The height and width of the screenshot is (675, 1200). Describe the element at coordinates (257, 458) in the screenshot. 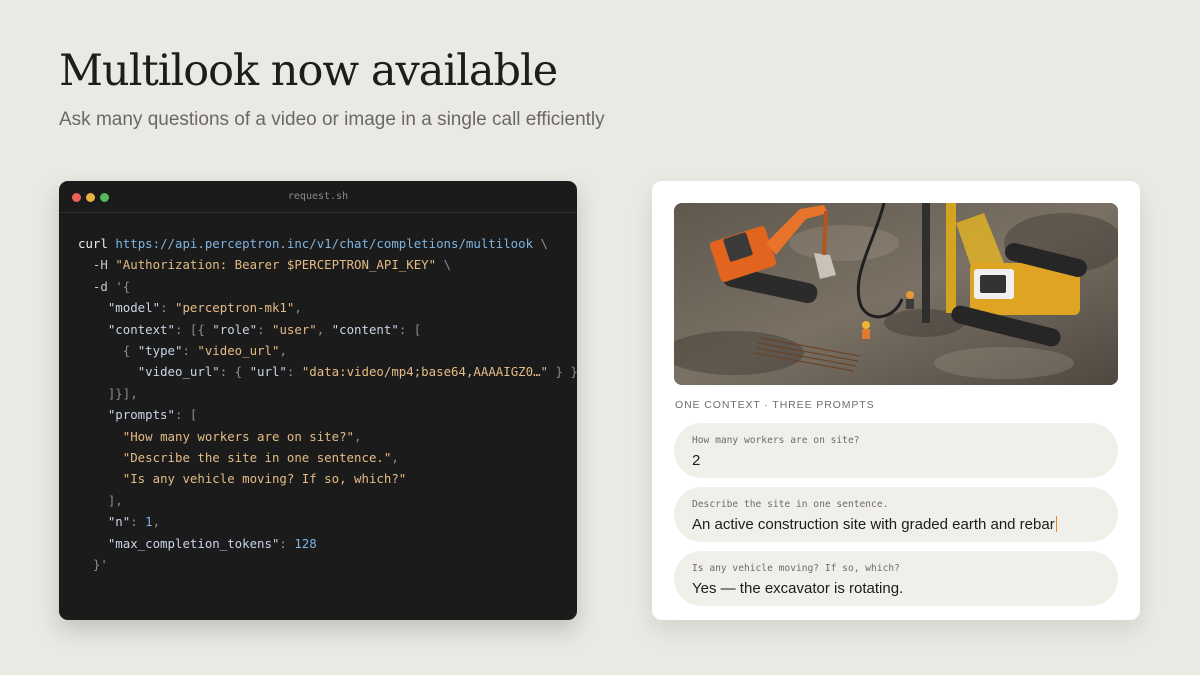

I see `code-prompt-2: "Describe the site in one sentence."` at that location.